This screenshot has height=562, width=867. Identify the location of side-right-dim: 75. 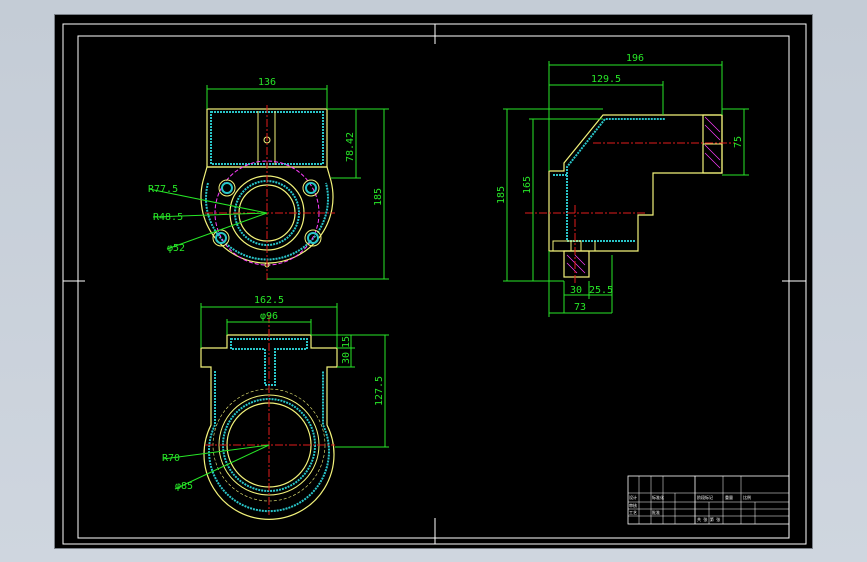
(738, 142).